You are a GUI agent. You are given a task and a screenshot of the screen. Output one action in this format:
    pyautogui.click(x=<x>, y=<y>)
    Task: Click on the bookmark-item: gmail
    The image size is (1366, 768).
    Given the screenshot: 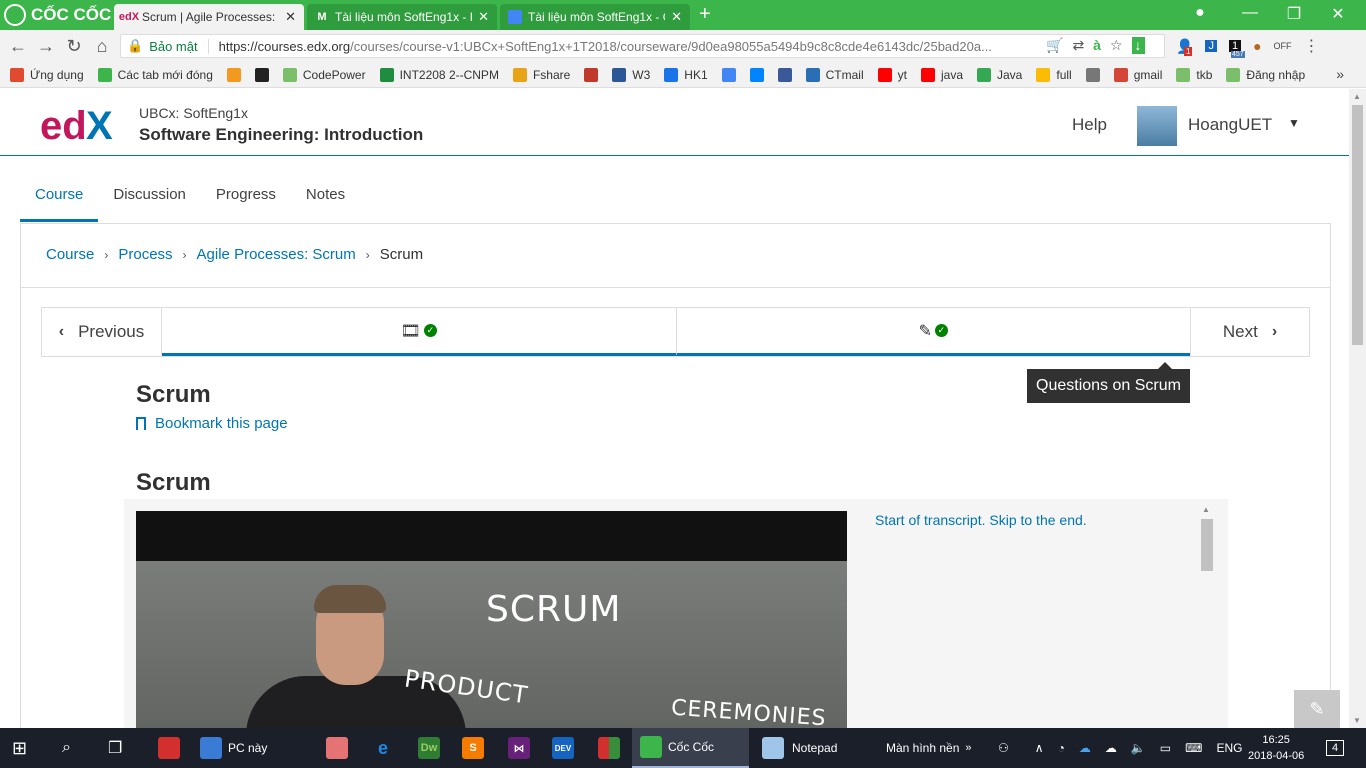 What is the action you would take?
    pyautogui.click(x=1137, y=74)
    